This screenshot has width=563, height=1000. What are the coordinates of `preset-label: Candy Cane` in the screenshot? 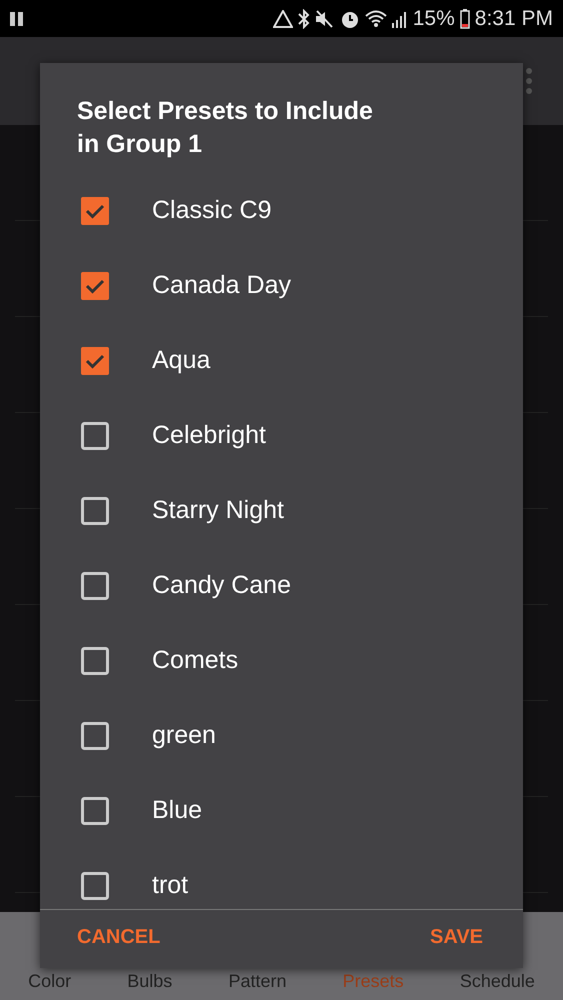 It's located at (221, 585).